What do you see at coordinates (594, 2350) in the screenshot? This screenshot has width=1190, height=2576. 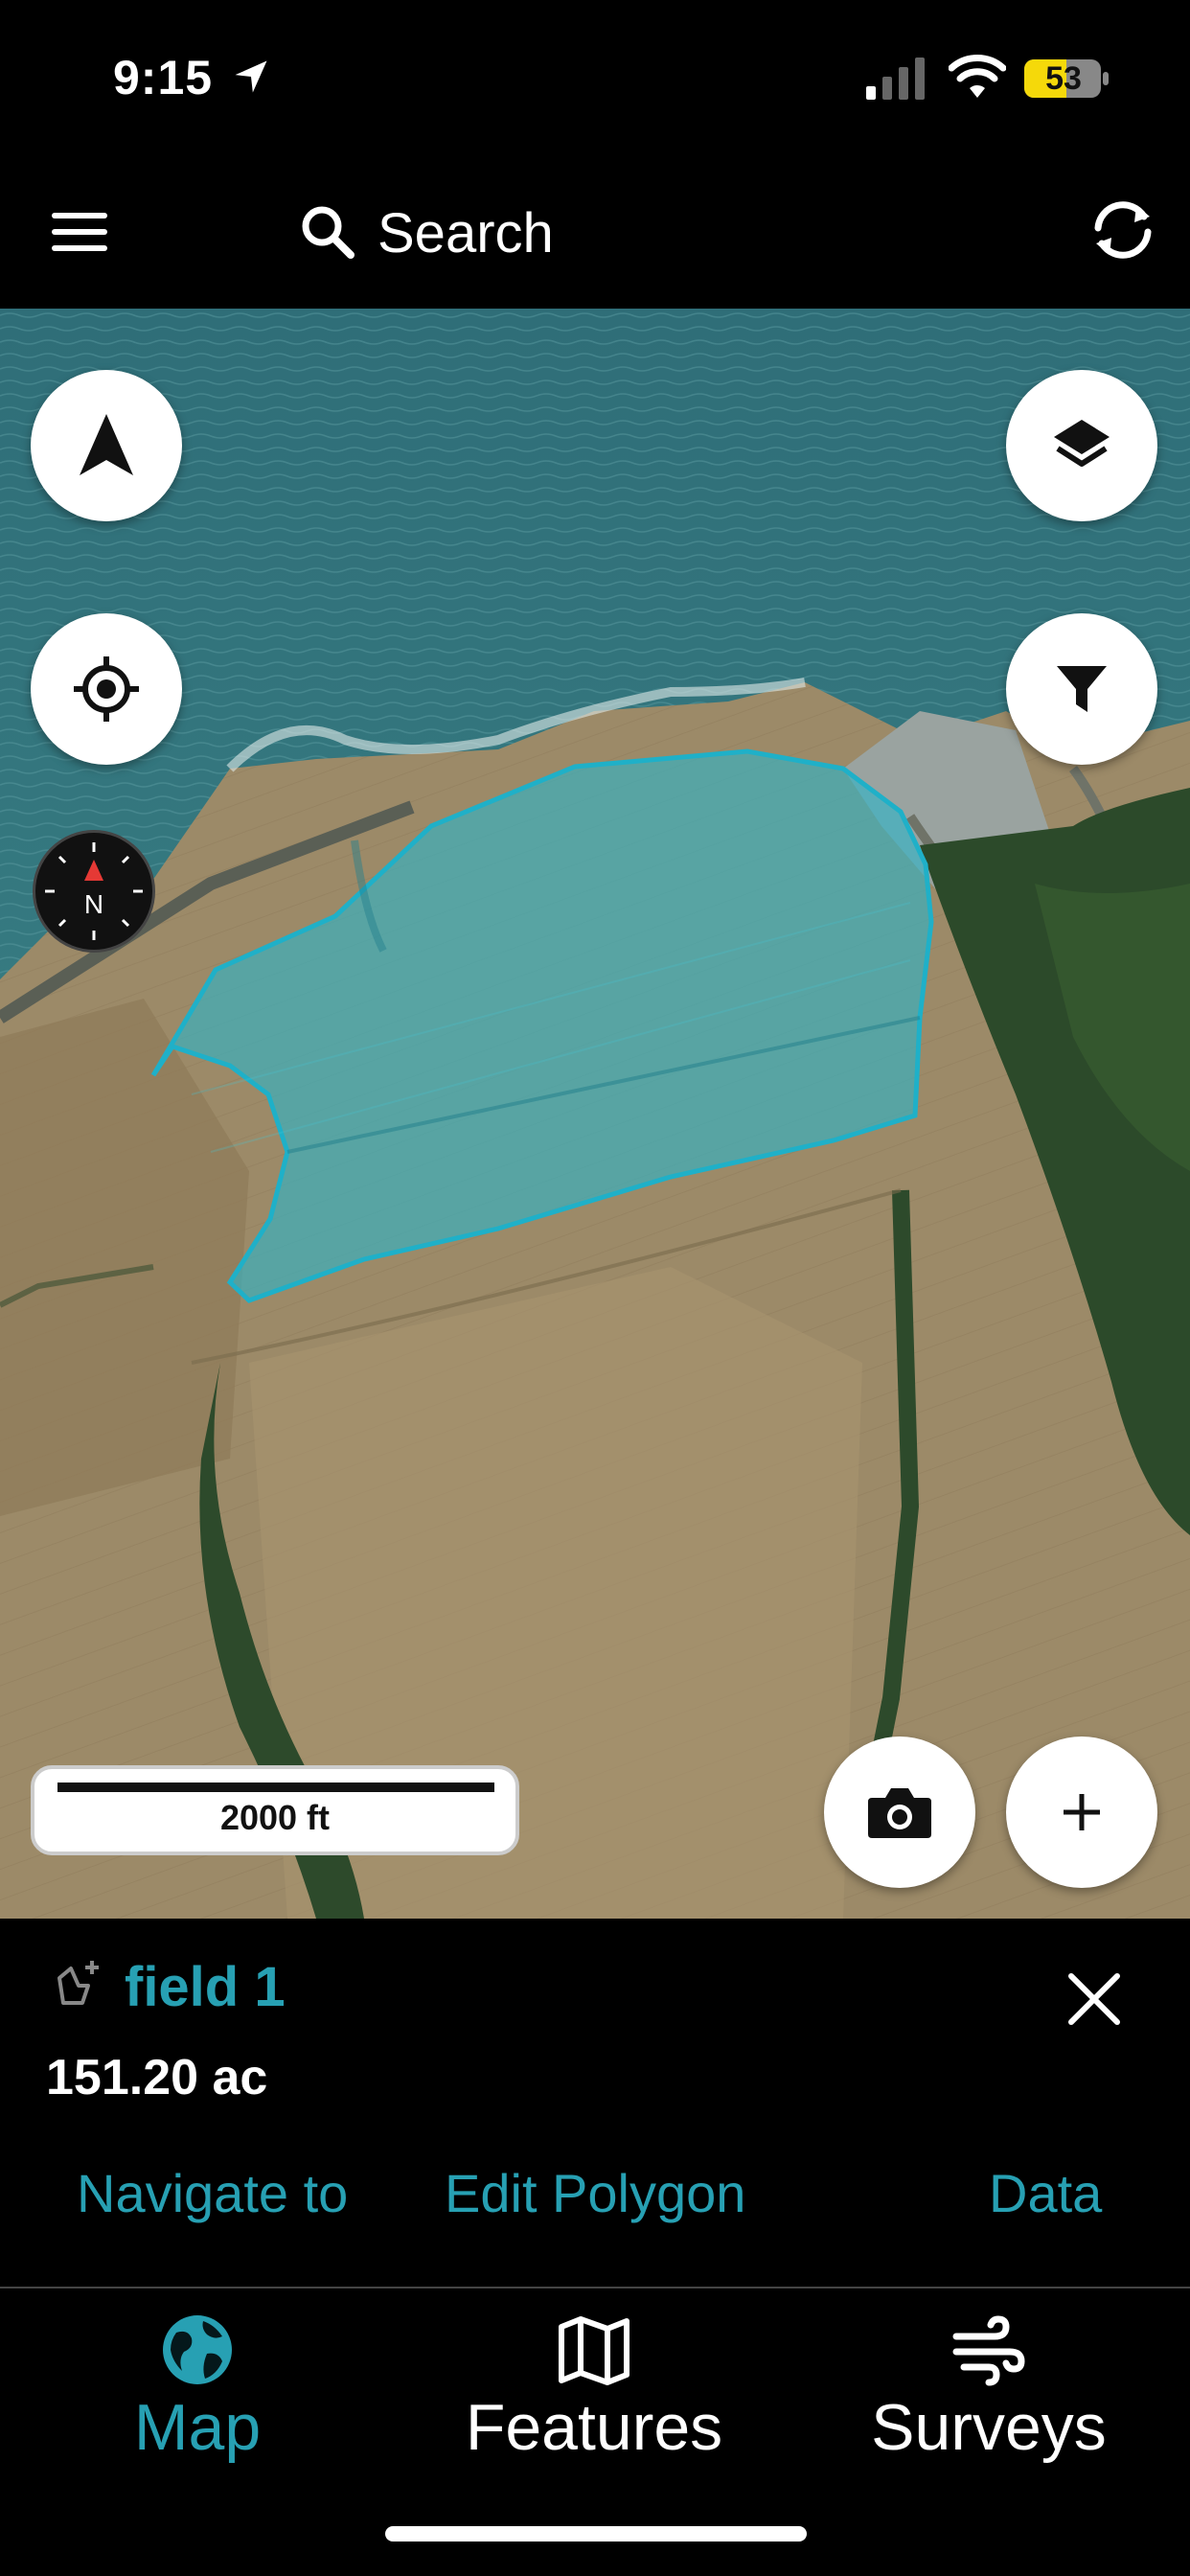 I see `map-book-icon` at bounding box center [594, 2350].